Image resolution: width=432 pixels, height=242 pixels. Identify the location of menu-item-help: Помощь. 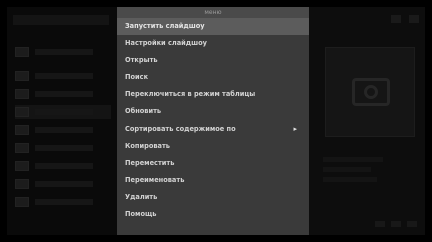
(213, 214).